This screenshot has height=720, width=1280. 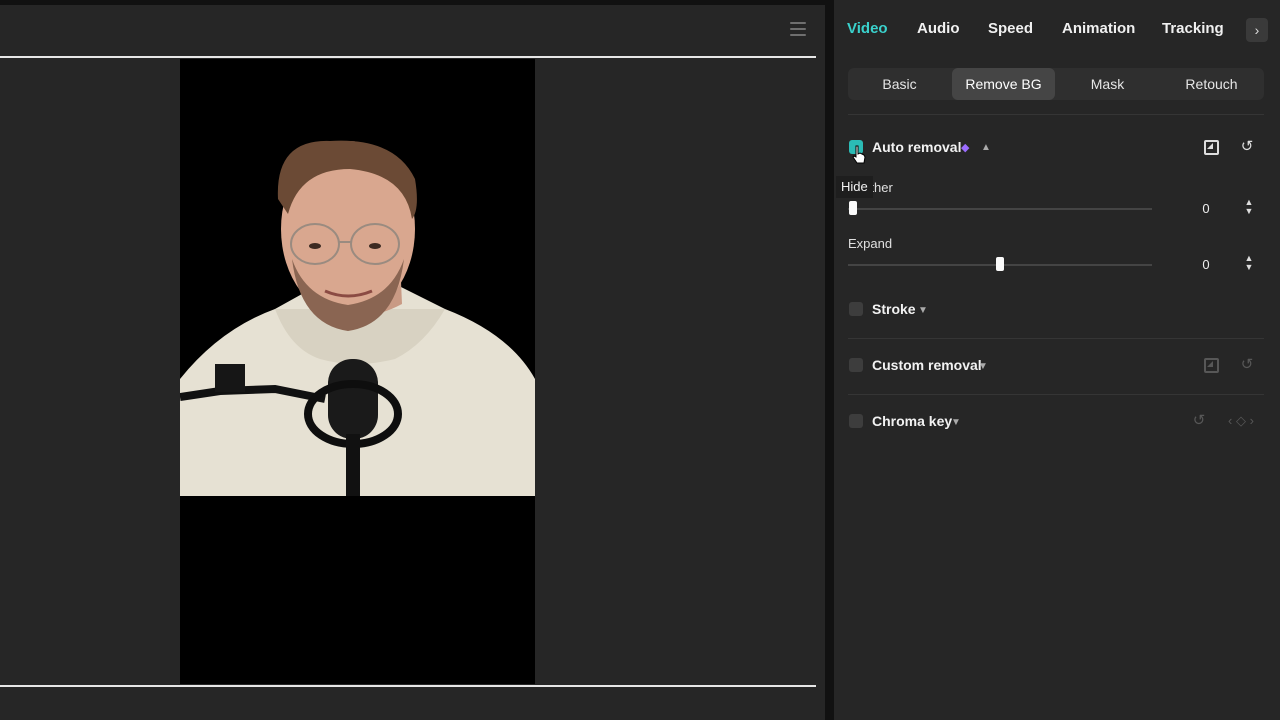 I want to click on tab-animation: Animation, so click(x=1098, y=28).